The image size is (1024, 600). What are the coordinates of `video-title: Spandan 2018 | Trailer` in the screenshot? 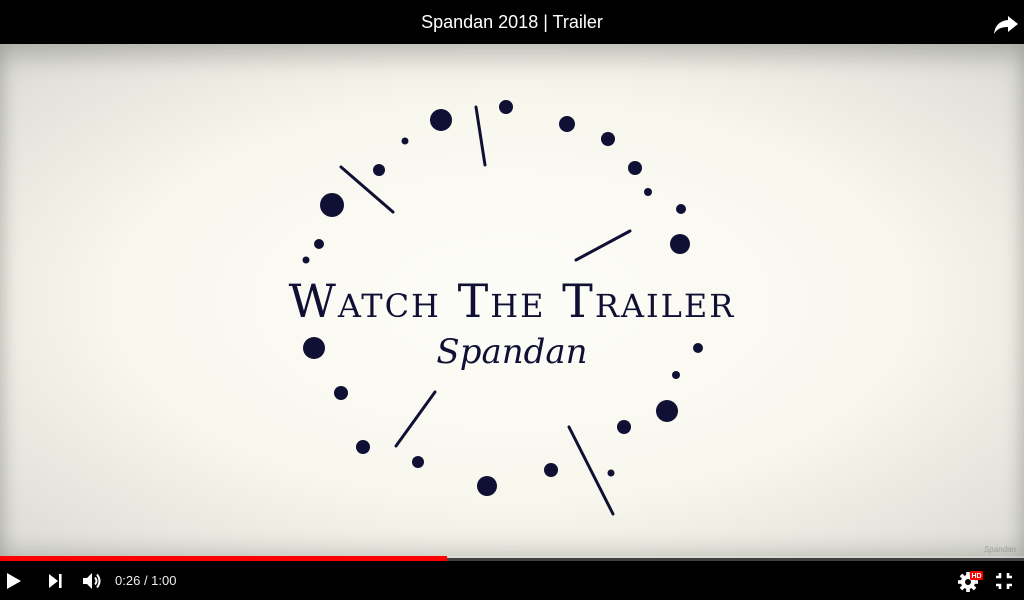 It's located at (512, 22).